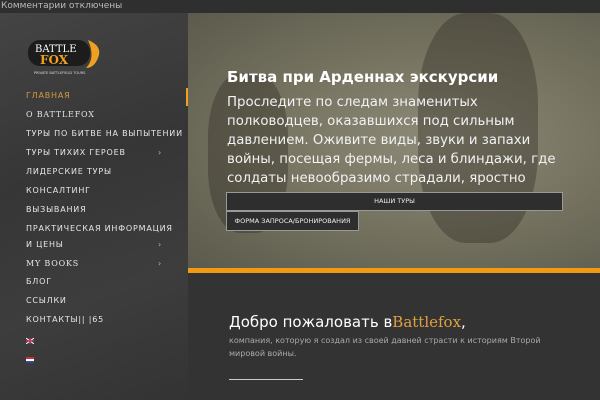 The height and width of the screenshot is (400, 600). I want to click on comments-closed-notice: Комментарии отключены, so click(300, 6).